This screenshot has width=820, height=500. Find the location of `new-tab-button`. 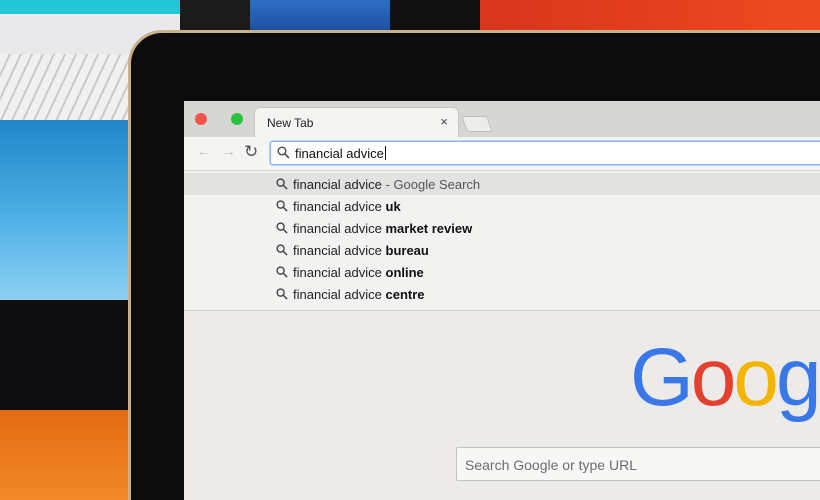

new-tab-button is located at coordinates (477, 124).